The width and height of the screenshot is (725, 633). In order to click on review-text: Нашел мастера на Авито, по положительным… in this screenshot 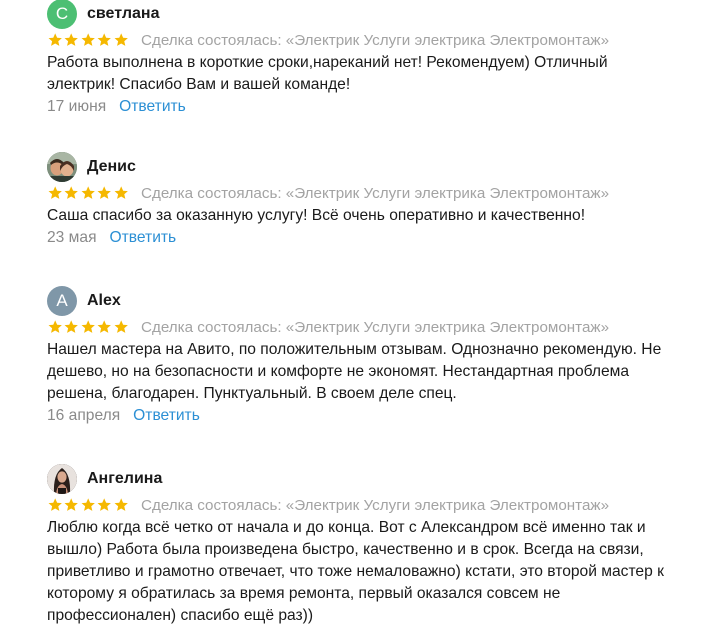, I will do `click(354, 371)`.